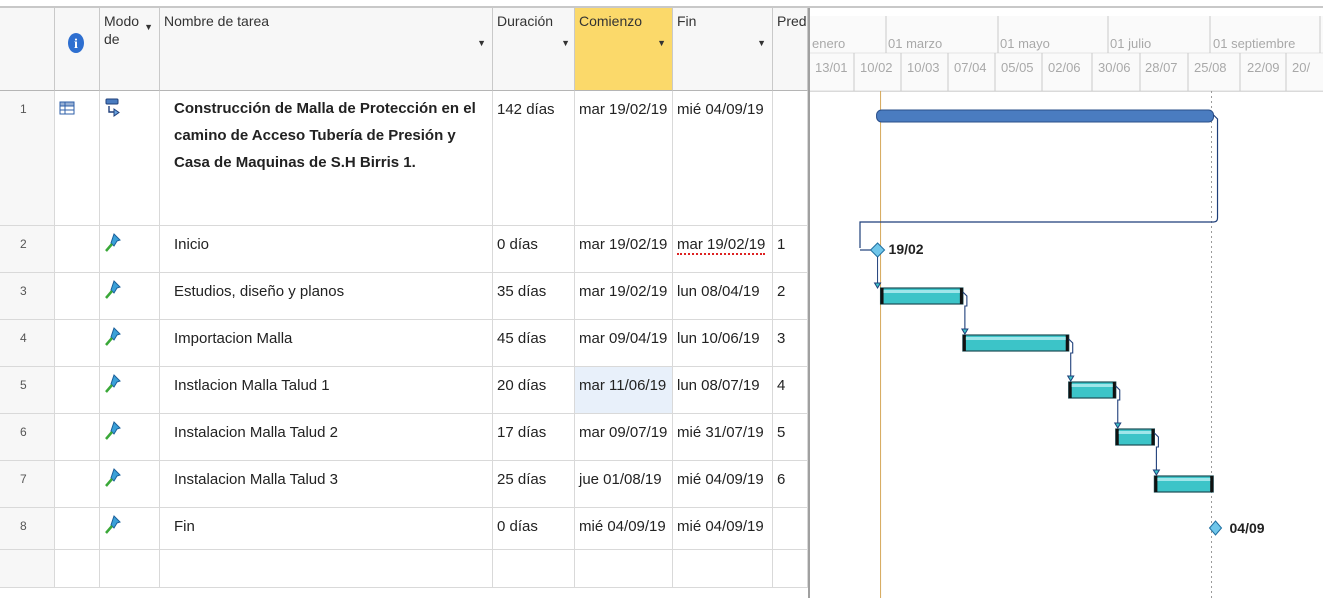 The image size is (1323, 598). Describe the element at coordinates (624, 528) in the screenshot. I see `cell-start: mié 04/09/19` at that location.